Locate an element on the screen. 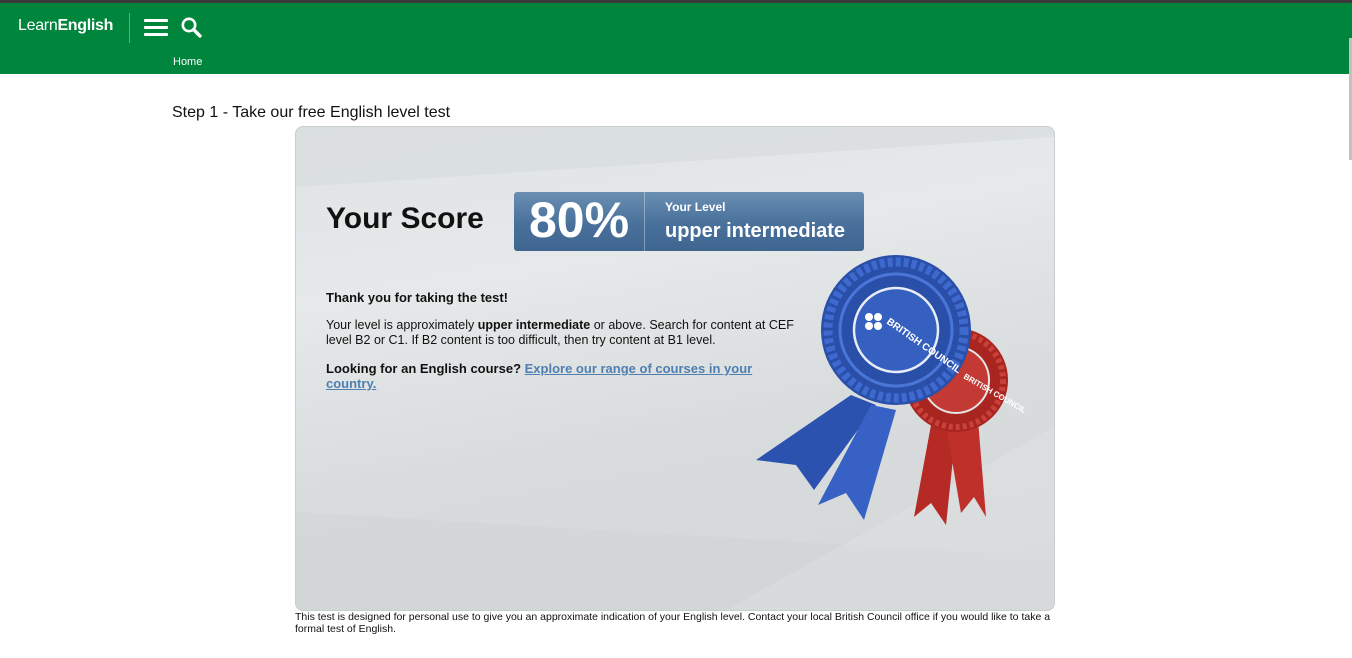 The image size is (1352, 658). logo-text-bold: English is located at coordinates (85, 25).